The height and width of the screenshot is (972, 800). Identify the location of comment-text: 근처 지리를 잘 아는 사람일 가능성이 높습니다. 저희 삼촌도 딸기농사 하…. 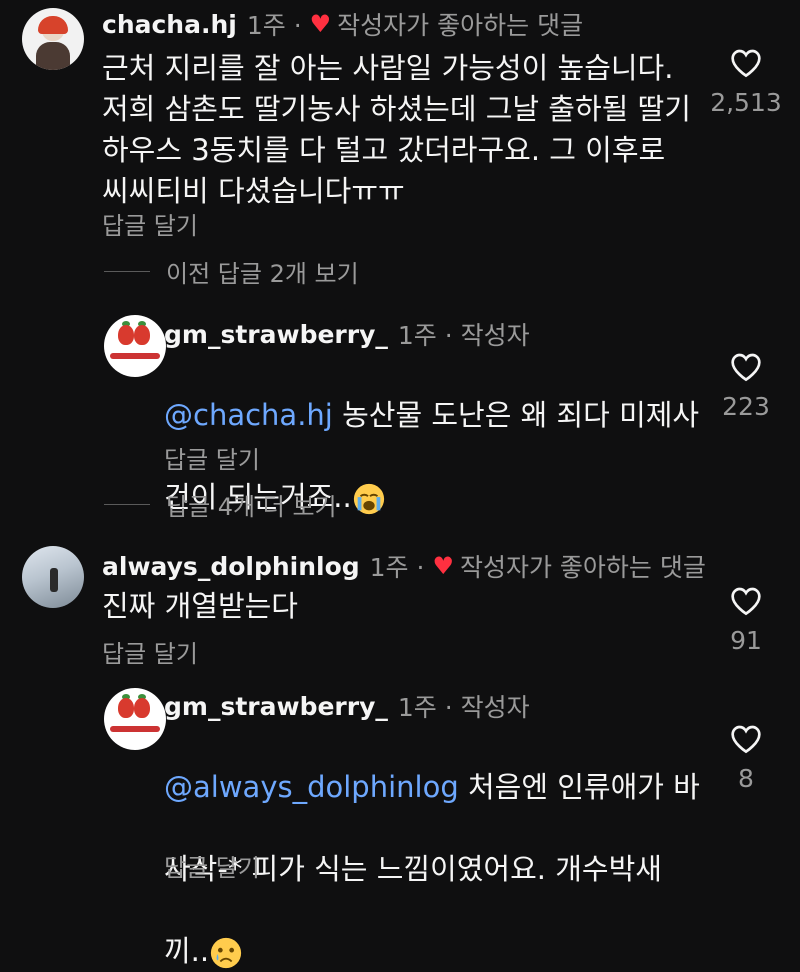
(396, 129).